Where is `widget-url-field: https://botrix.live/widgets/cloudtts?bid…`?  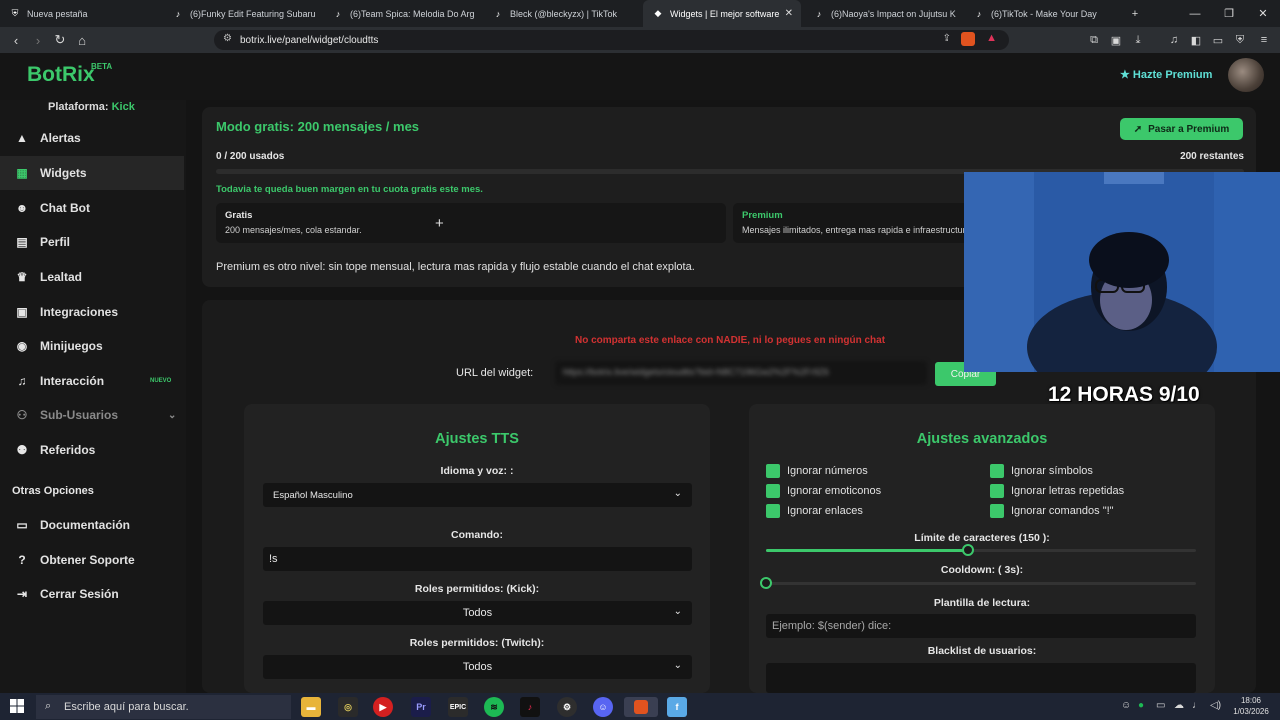 widget-url-field: https://botrix.live/widgets/cloudtts?bid… is located at coordinates (741, 373).